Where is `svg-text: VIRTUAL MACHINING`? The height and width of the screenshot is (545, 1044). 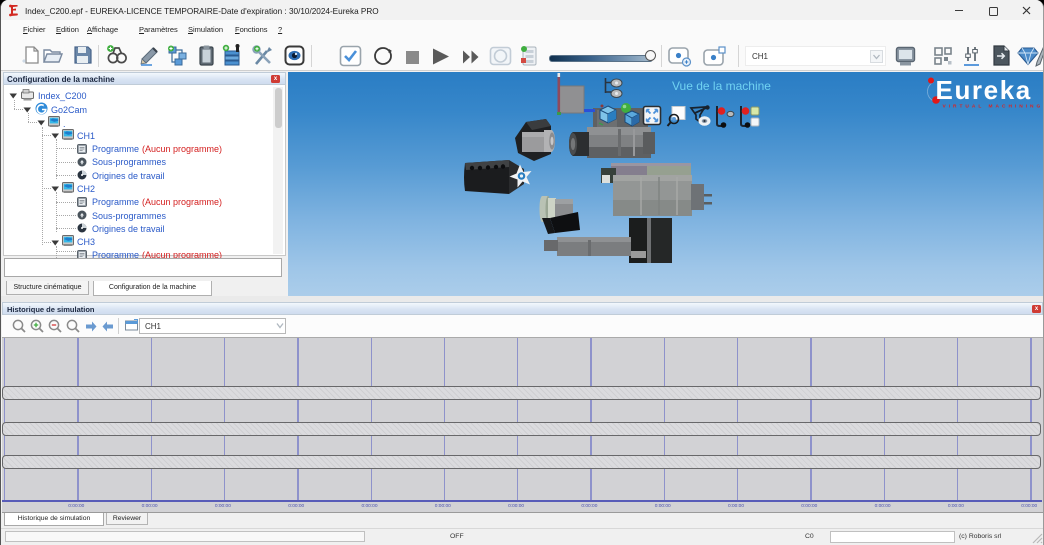
svg-text: VIRTUAL MACHINING is located at coordinates (993, 107).